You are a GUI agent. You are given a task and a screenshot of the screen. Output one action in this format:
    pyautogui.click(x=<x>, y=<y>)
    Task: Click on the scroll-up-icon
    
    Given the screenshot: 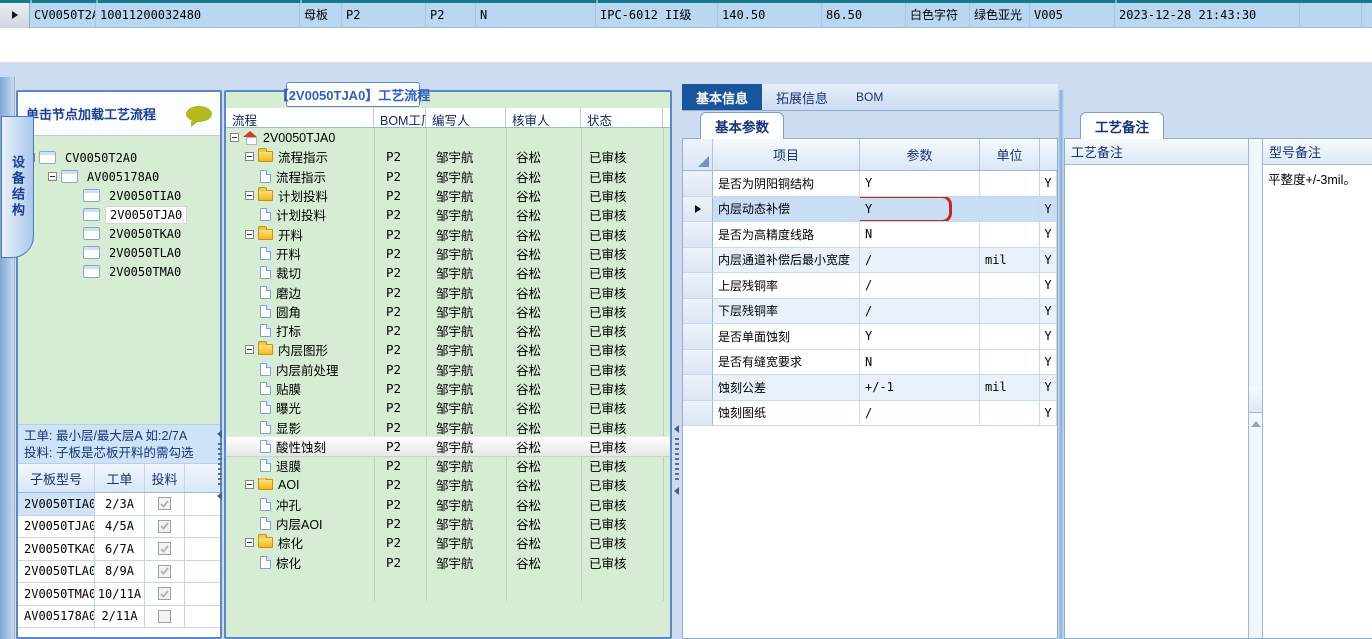 What is the action you would take?
    pyautogui.click(x=1255, y=423)
    